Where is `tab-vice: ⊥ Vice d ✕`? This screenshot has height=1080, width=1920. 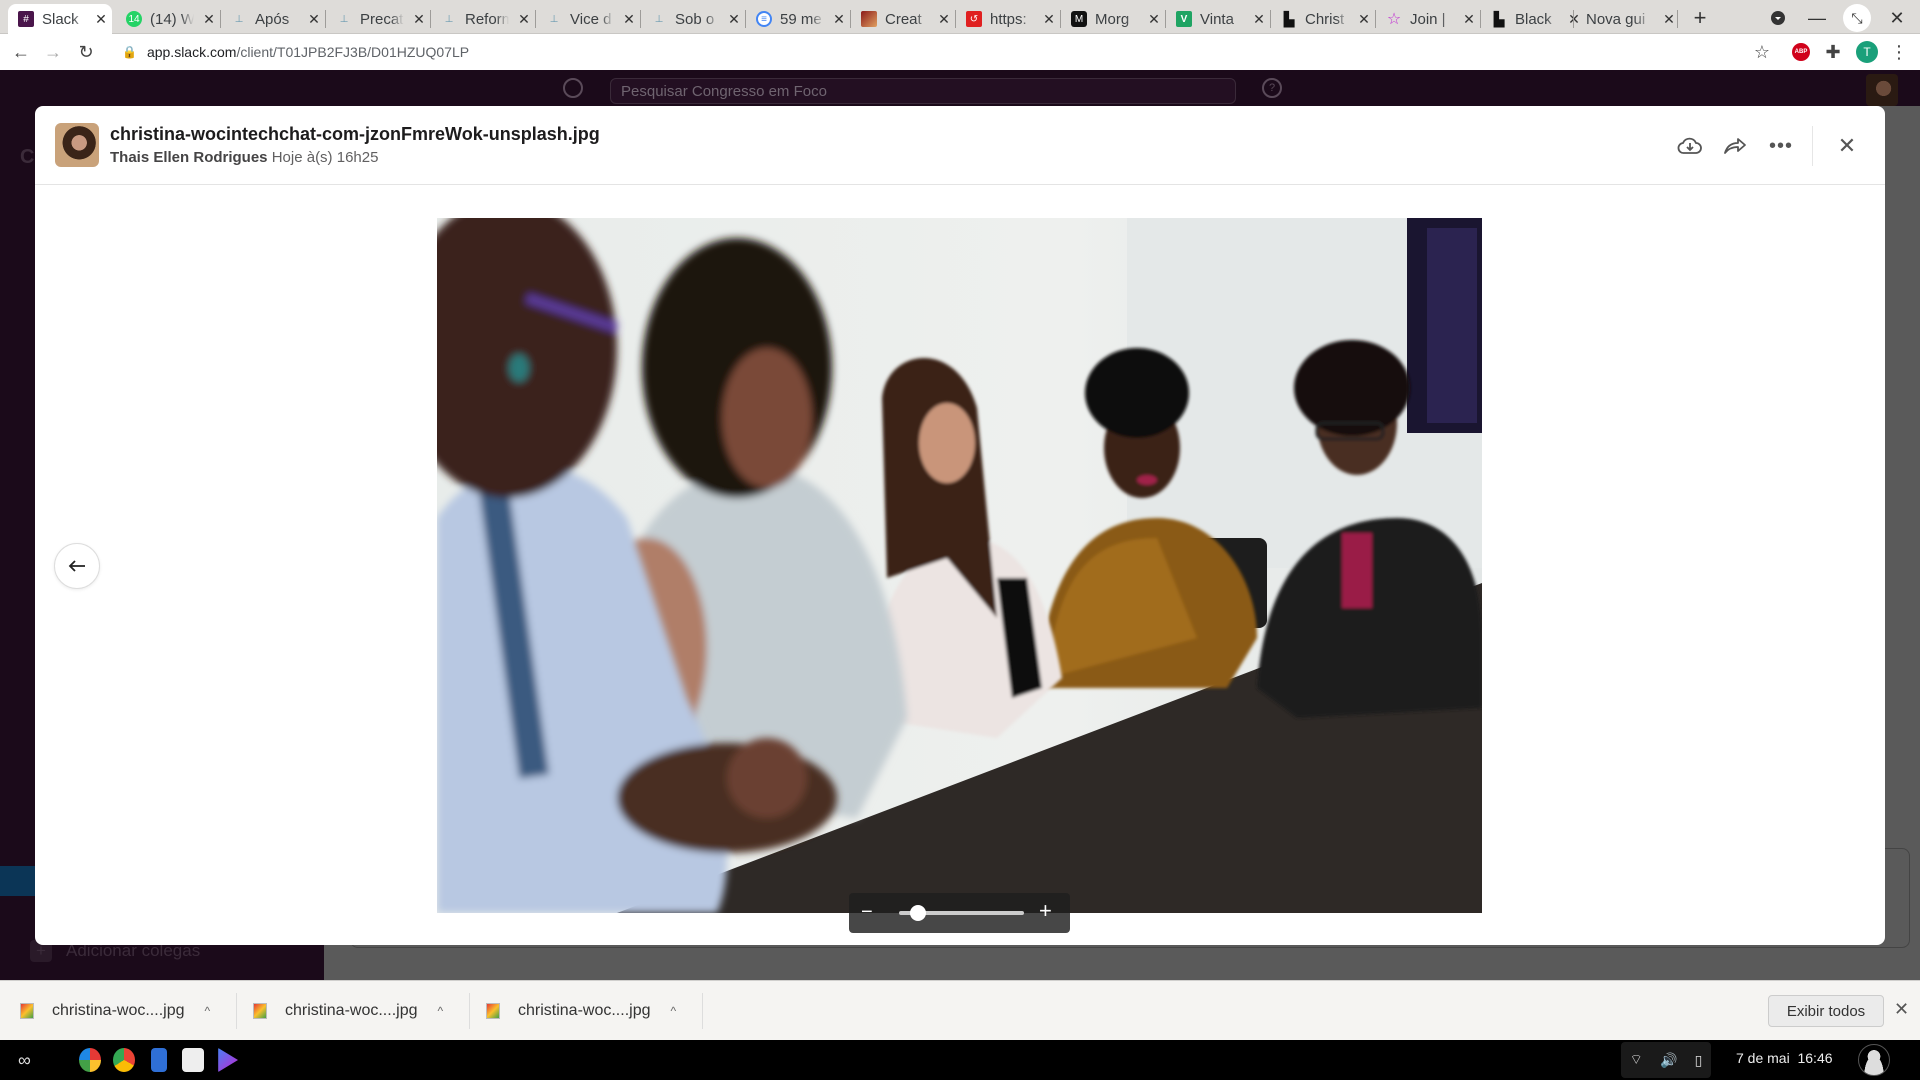
tab-vice: ⊥ Vice d ✕ is located at coordinates (586, 19).